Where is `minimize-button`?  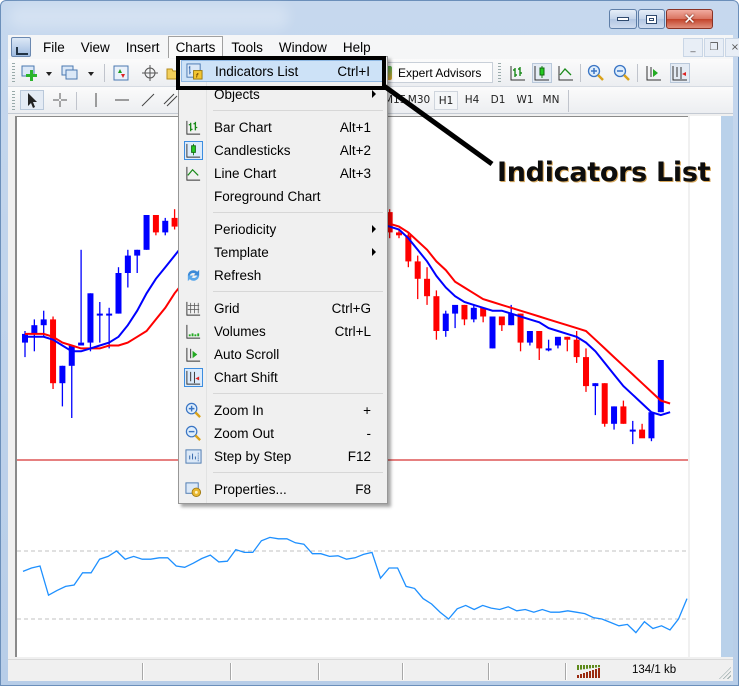
minimize-button is located at coordinates (623, 19).